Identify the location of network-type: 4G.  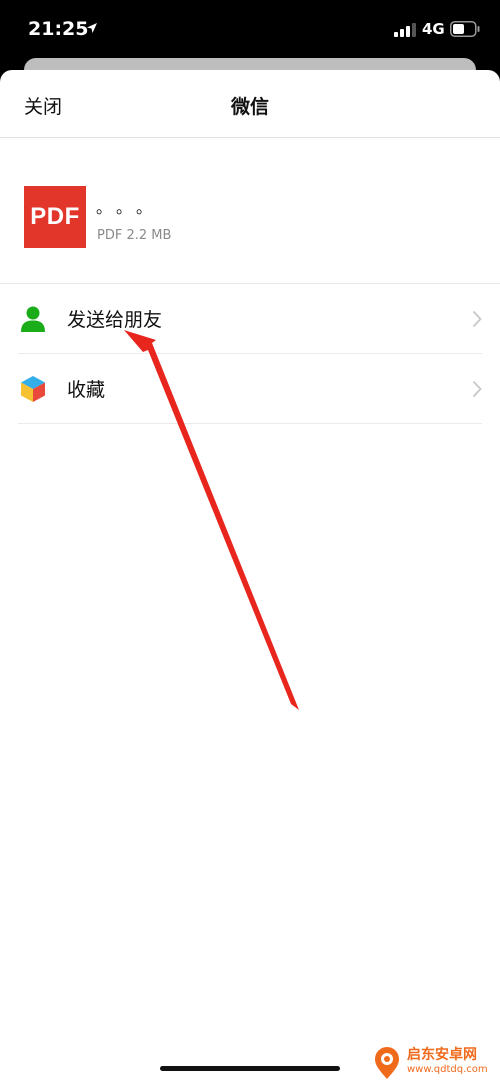
(433, 29).